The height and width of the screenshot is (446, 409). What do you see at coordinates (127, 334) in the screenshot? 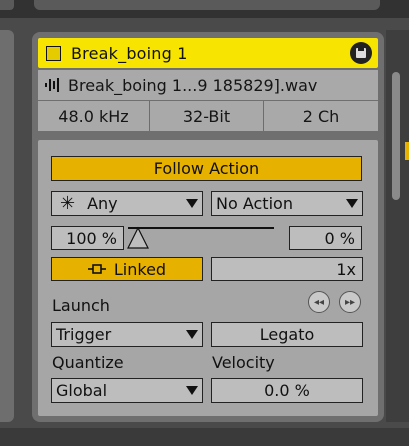
I see `launch-mode-dropdown: Trigger` at bounding box center [127, 334].